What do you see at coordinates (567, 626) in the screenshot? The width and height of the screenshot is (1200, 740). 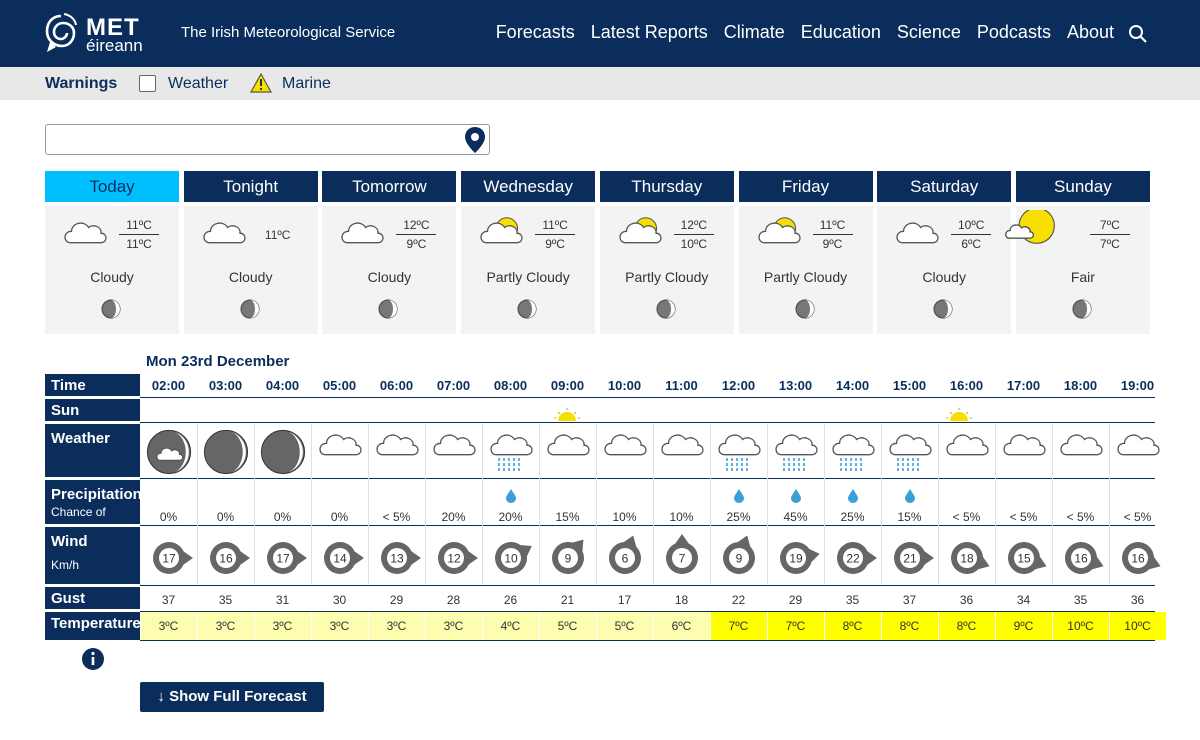 I see `hour-temperature: 5ºC` at bounding box center [567, 626].